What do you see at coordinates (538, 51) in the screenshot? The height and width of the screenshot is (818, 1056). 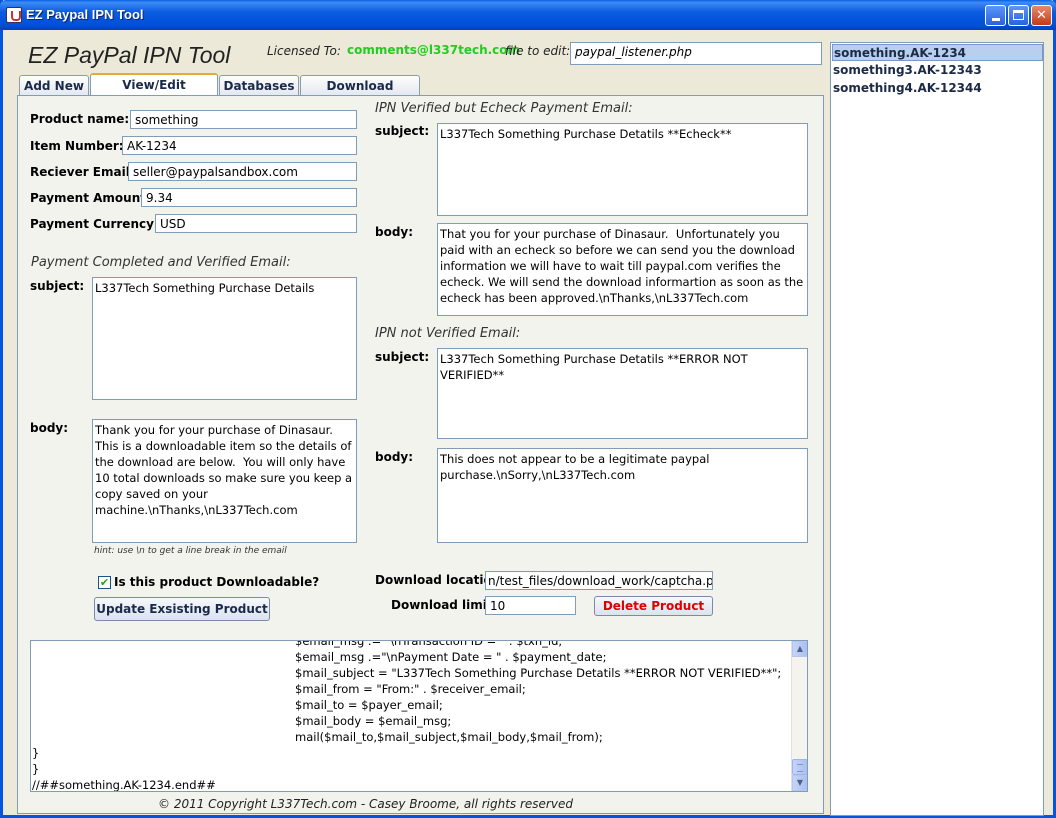 I see `file-to-edit-label: file to edit:` at bounding box center [538, 51].